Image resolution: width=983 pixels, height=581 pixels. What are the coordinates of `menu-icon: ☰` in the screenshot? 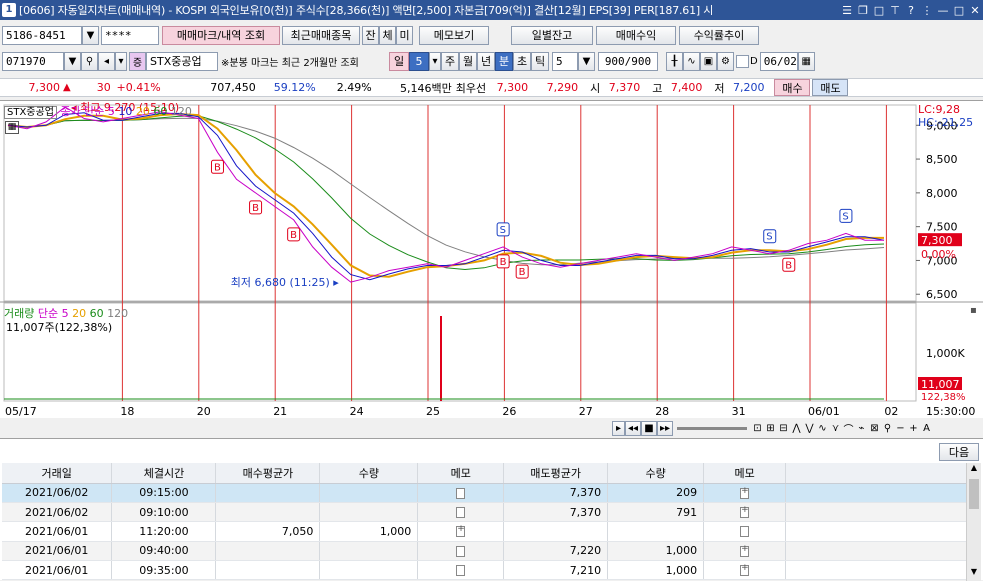 It's located at (847, 10).